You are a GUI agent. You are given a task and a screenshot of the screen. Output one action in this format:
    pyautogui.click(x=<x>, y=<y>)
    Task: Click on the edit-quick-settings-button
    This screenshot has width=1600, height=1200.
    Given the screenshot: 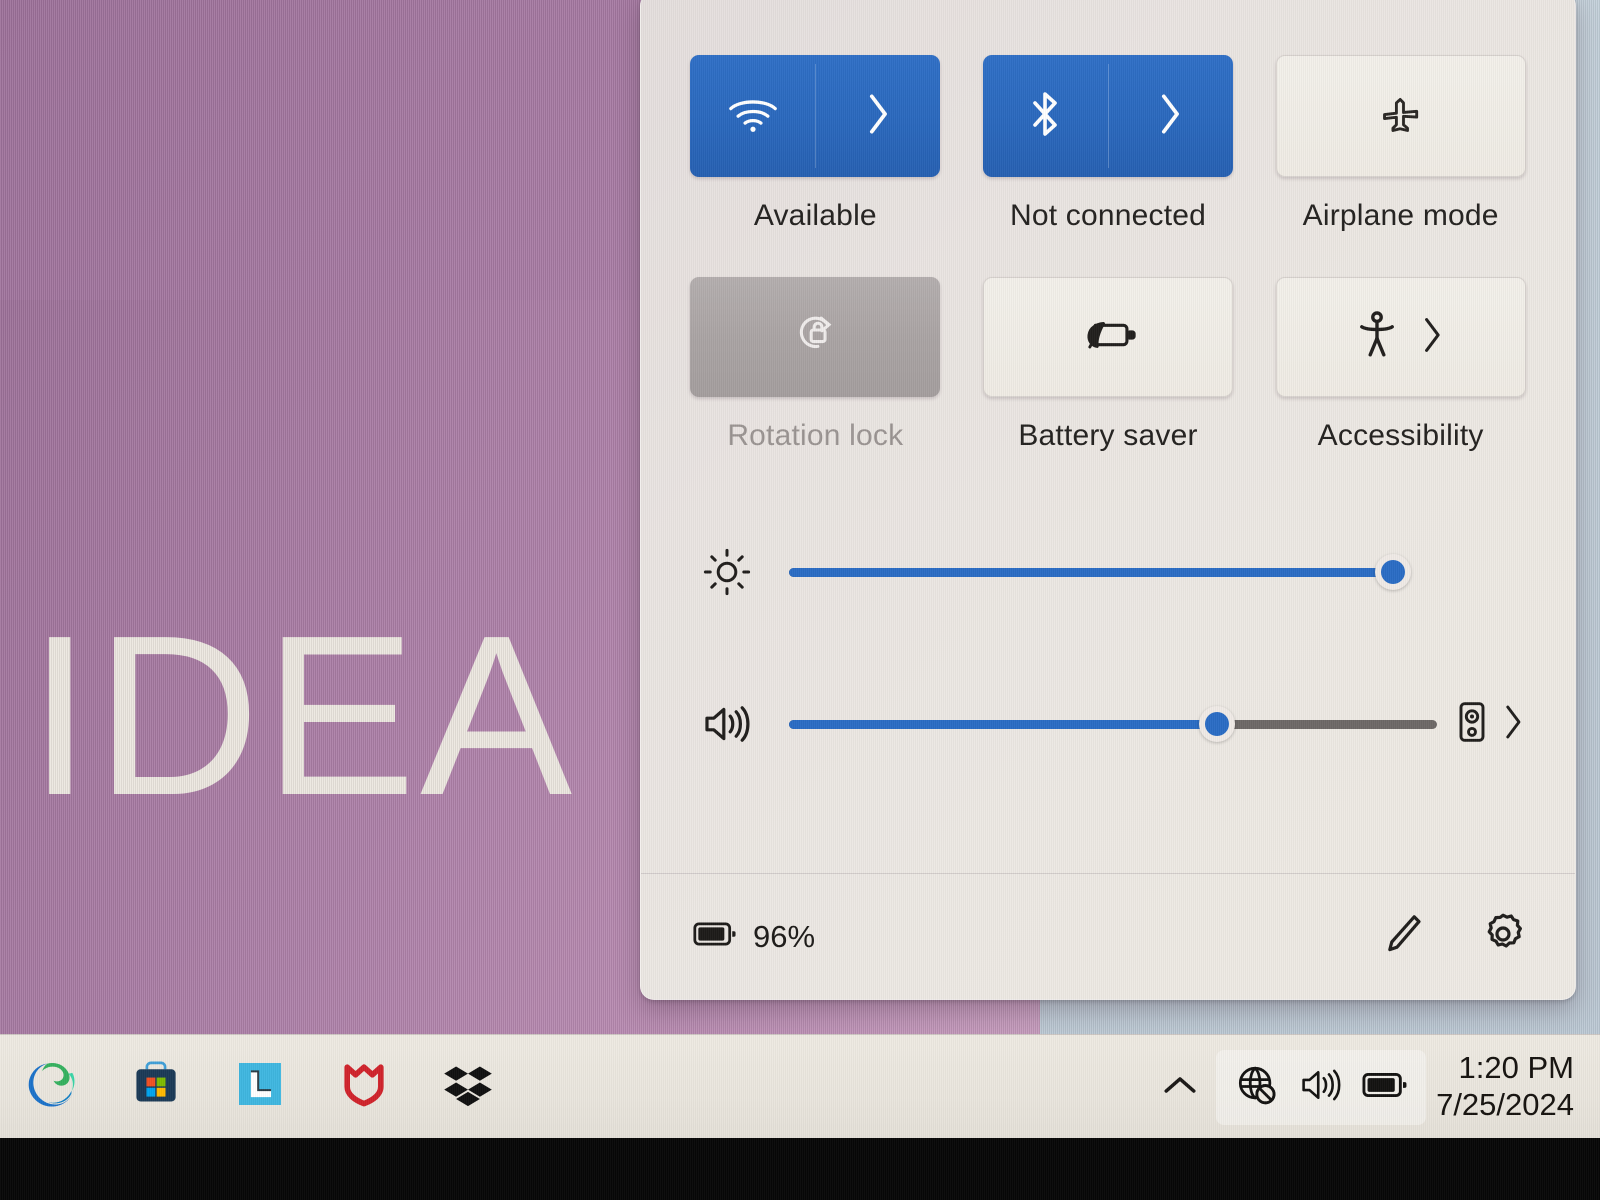 What is the action you would take?
    pyautogui.click(x=1403, y=936)
    